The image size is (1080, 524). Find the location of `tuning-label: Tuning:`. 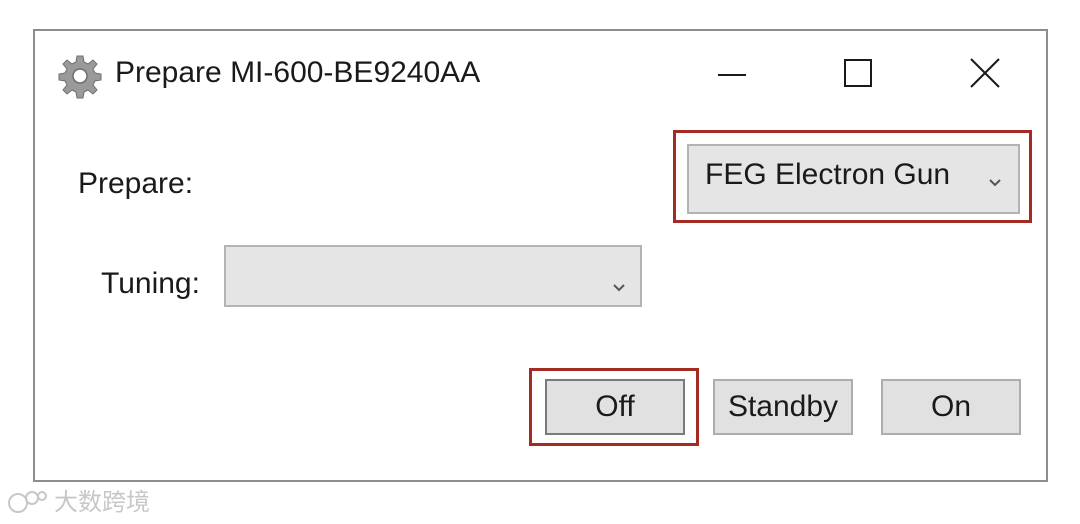

tuning-label: Tuning: is located at coordinates (150, 283).